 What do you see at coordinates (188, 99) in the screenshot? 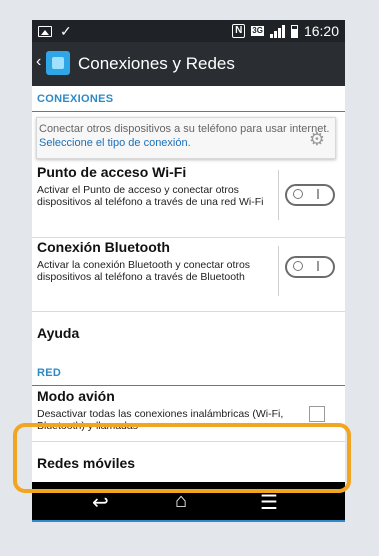
I see `section-header-conexiones: CONEXIONES` at bounding box center [188, 99].